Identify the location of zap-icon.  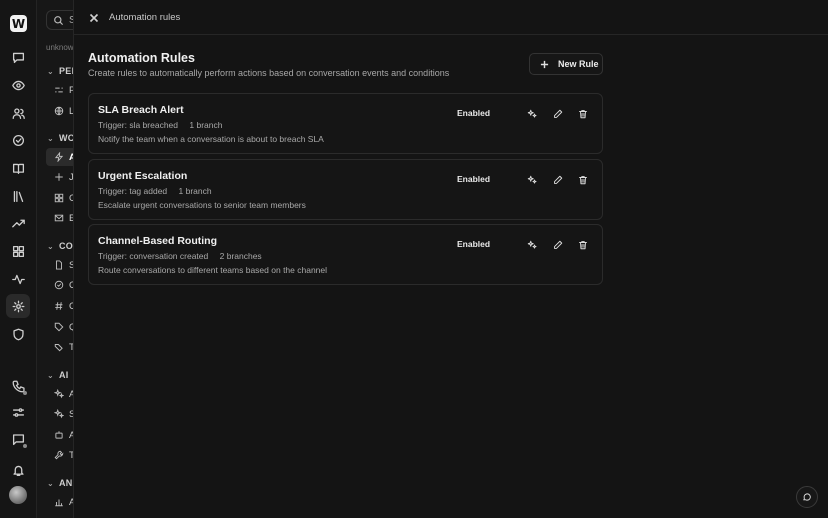
(59, 157).